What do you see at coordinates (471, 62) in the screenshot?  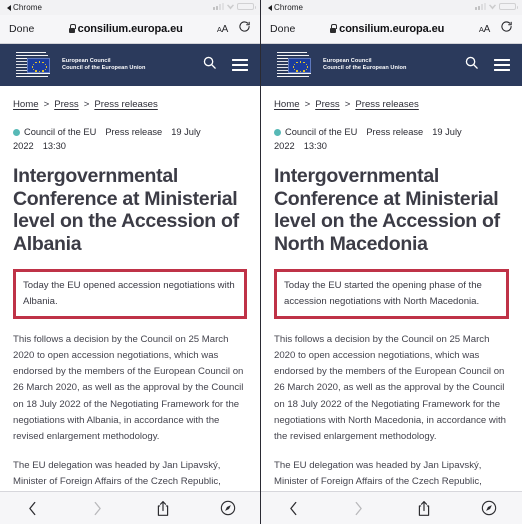 I see `search-icon` at bounding box center [471, 62].